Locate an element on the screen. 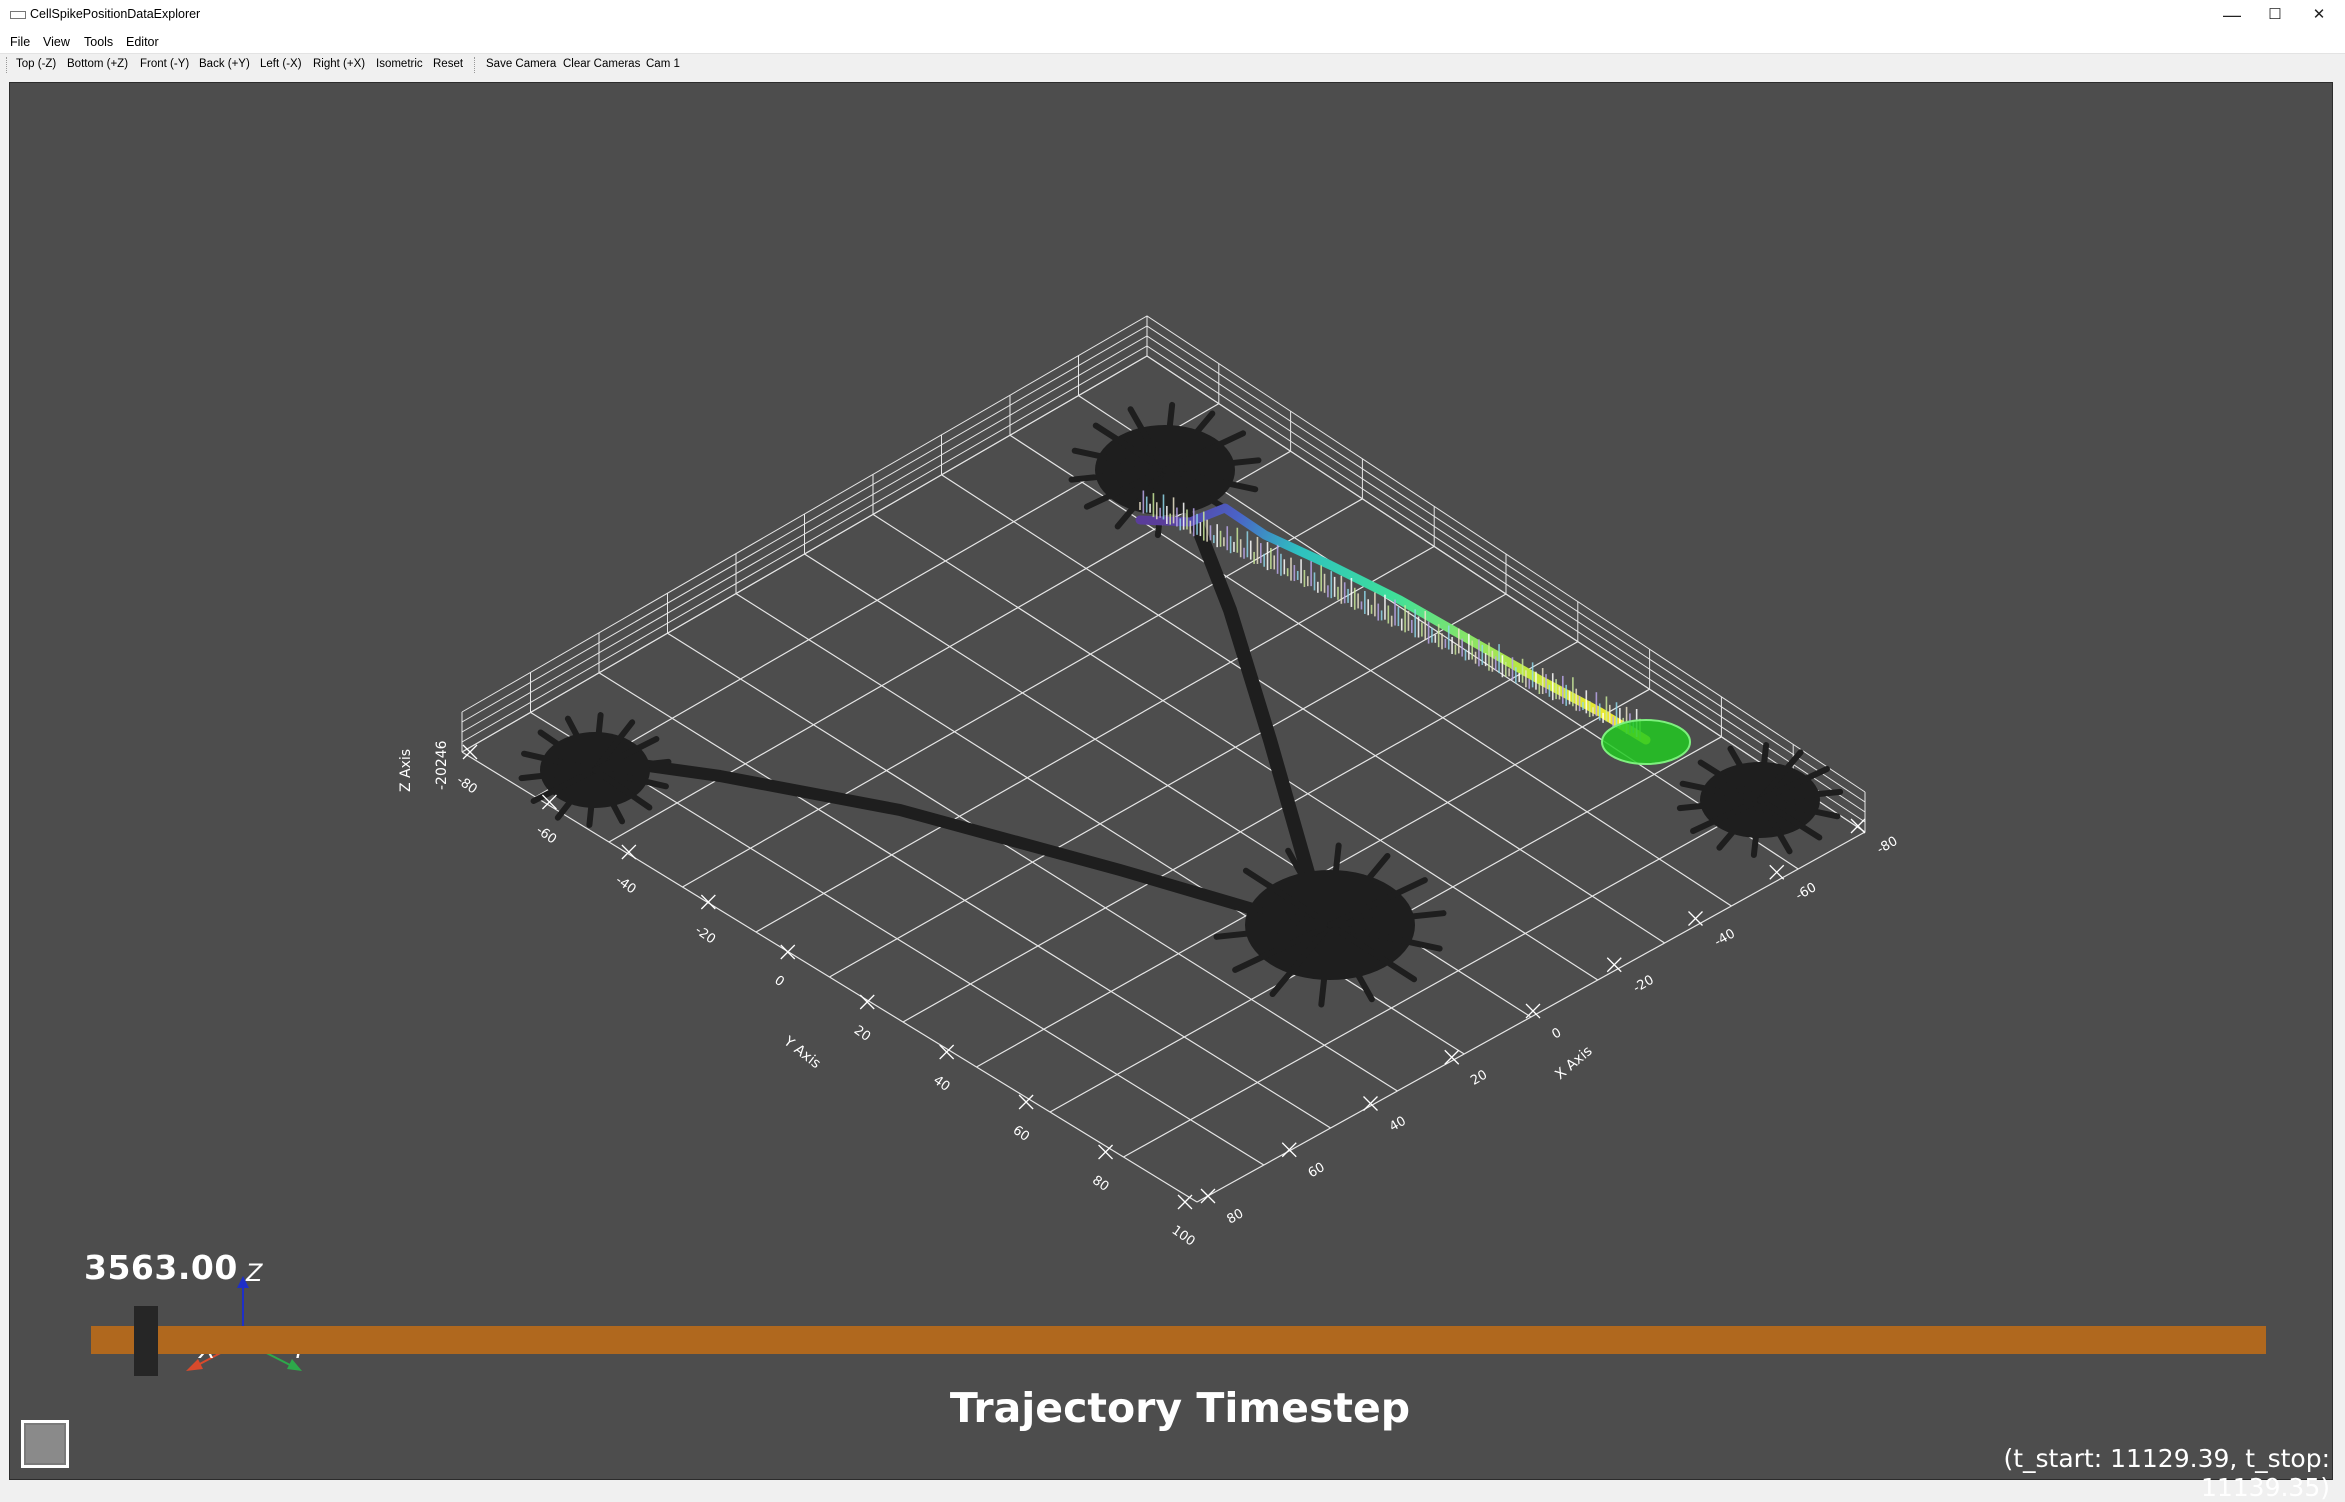 The image size is (2345, 1502). y-tick-label: -60 is located at coordinates (546, 835).